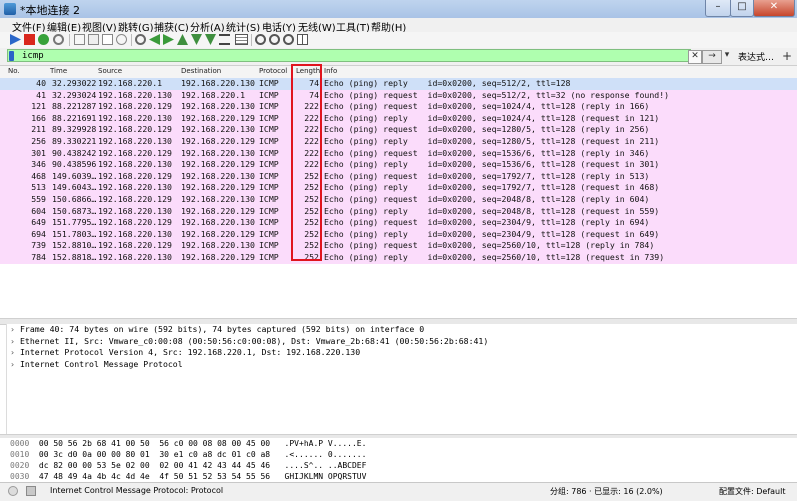 Image resolution: width=797 pixels, height=501 pixels. What do you see at coordinates (718, 8) in the screenshot?
I see `minimize-button: –` at bounding box center [718, 8].